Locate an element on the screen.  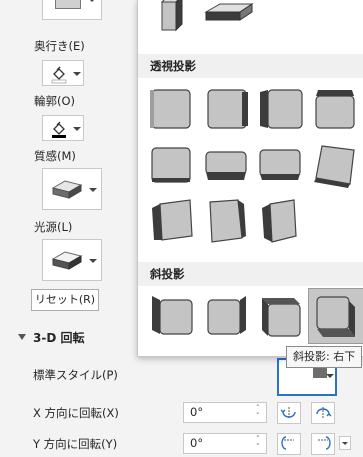
material-label: 質感(M) is located at coordinates (55, 156).